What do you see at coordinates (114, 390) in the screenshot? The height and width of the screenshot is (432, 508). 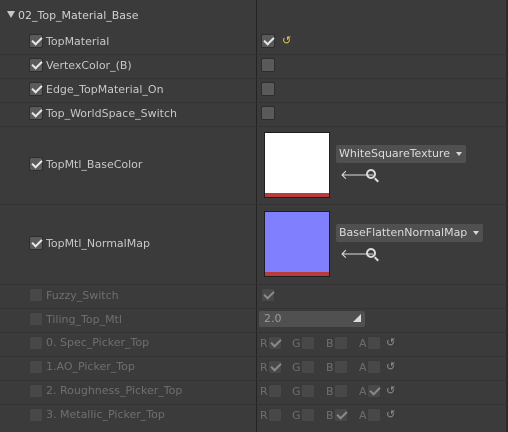 I see `param-label: 2. Roughness_Picker_Top` at bounding box center [114, 390].